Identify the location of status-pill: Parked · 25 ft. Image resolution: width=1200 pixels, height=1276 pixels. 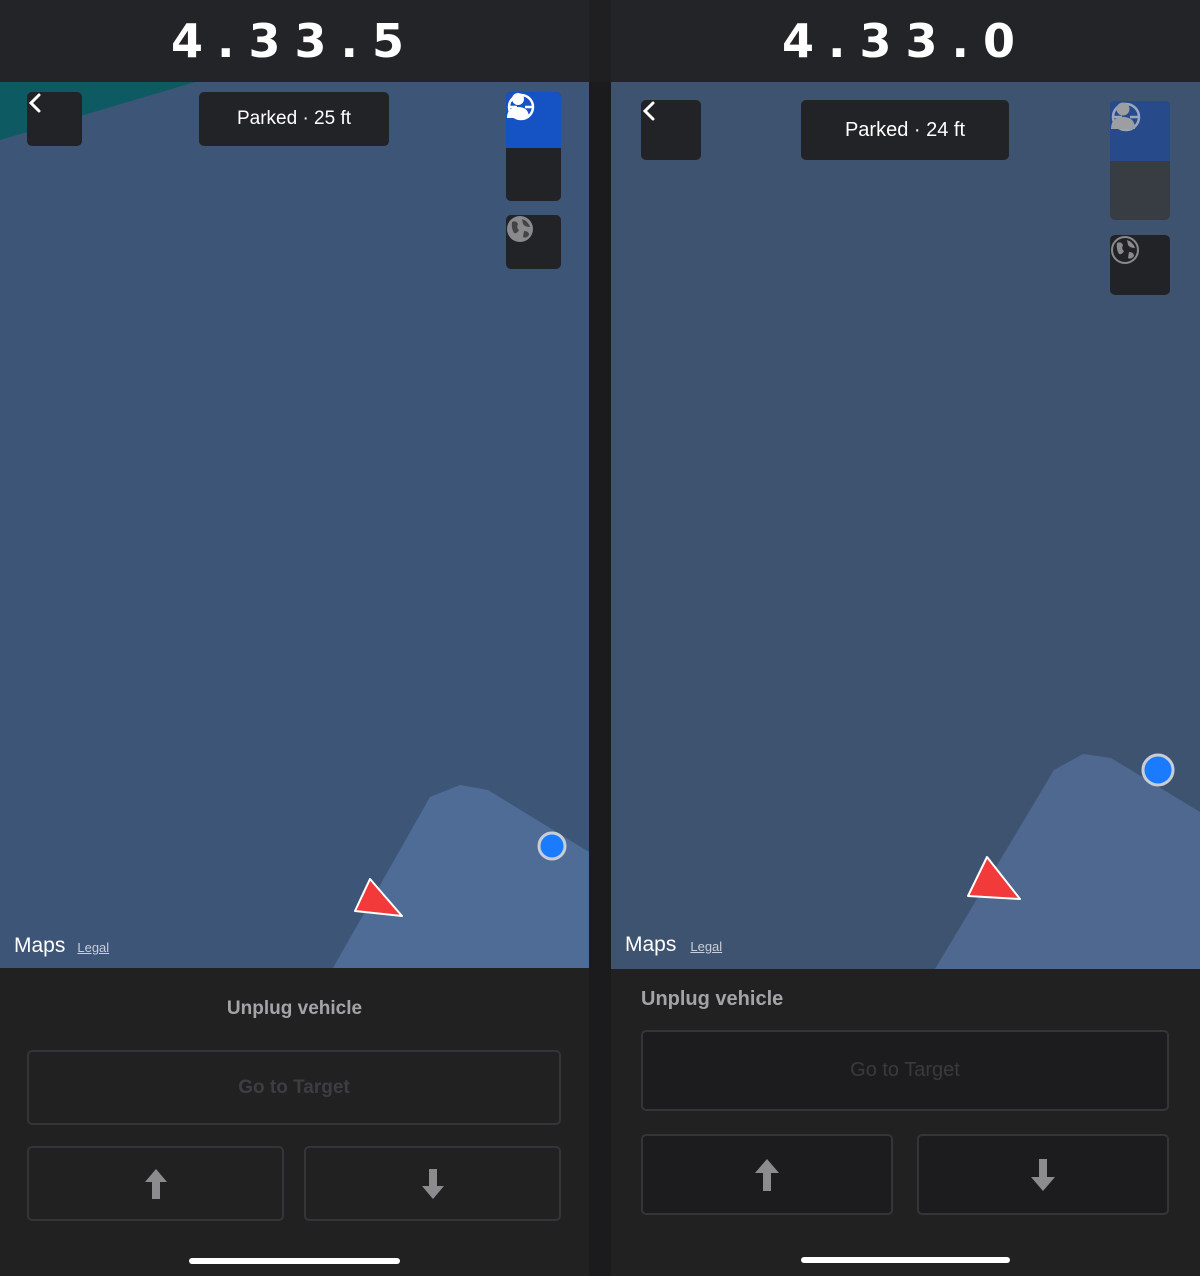
(294, 119).